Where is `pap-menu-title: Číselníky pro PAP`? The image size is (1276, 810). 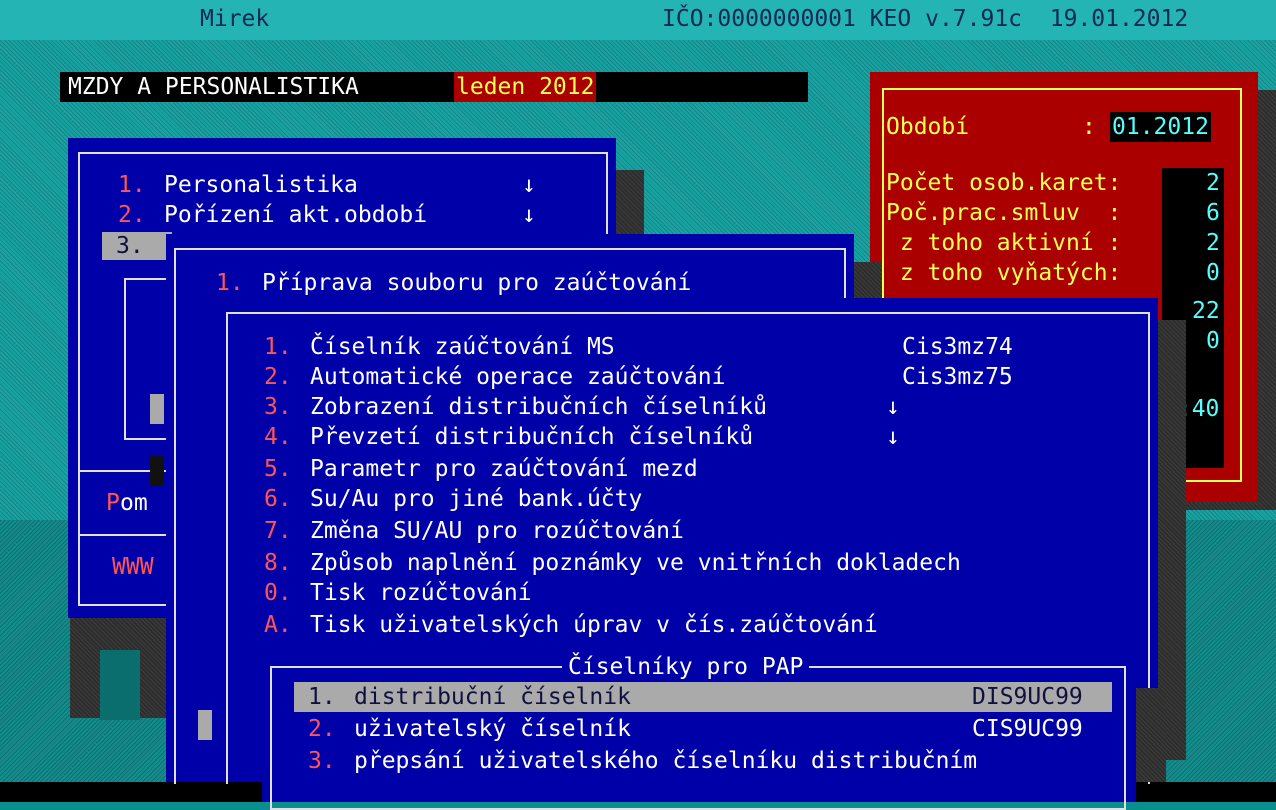
pap-menu-title: Číselníky pro PAP is located at coordinates (686, 667).